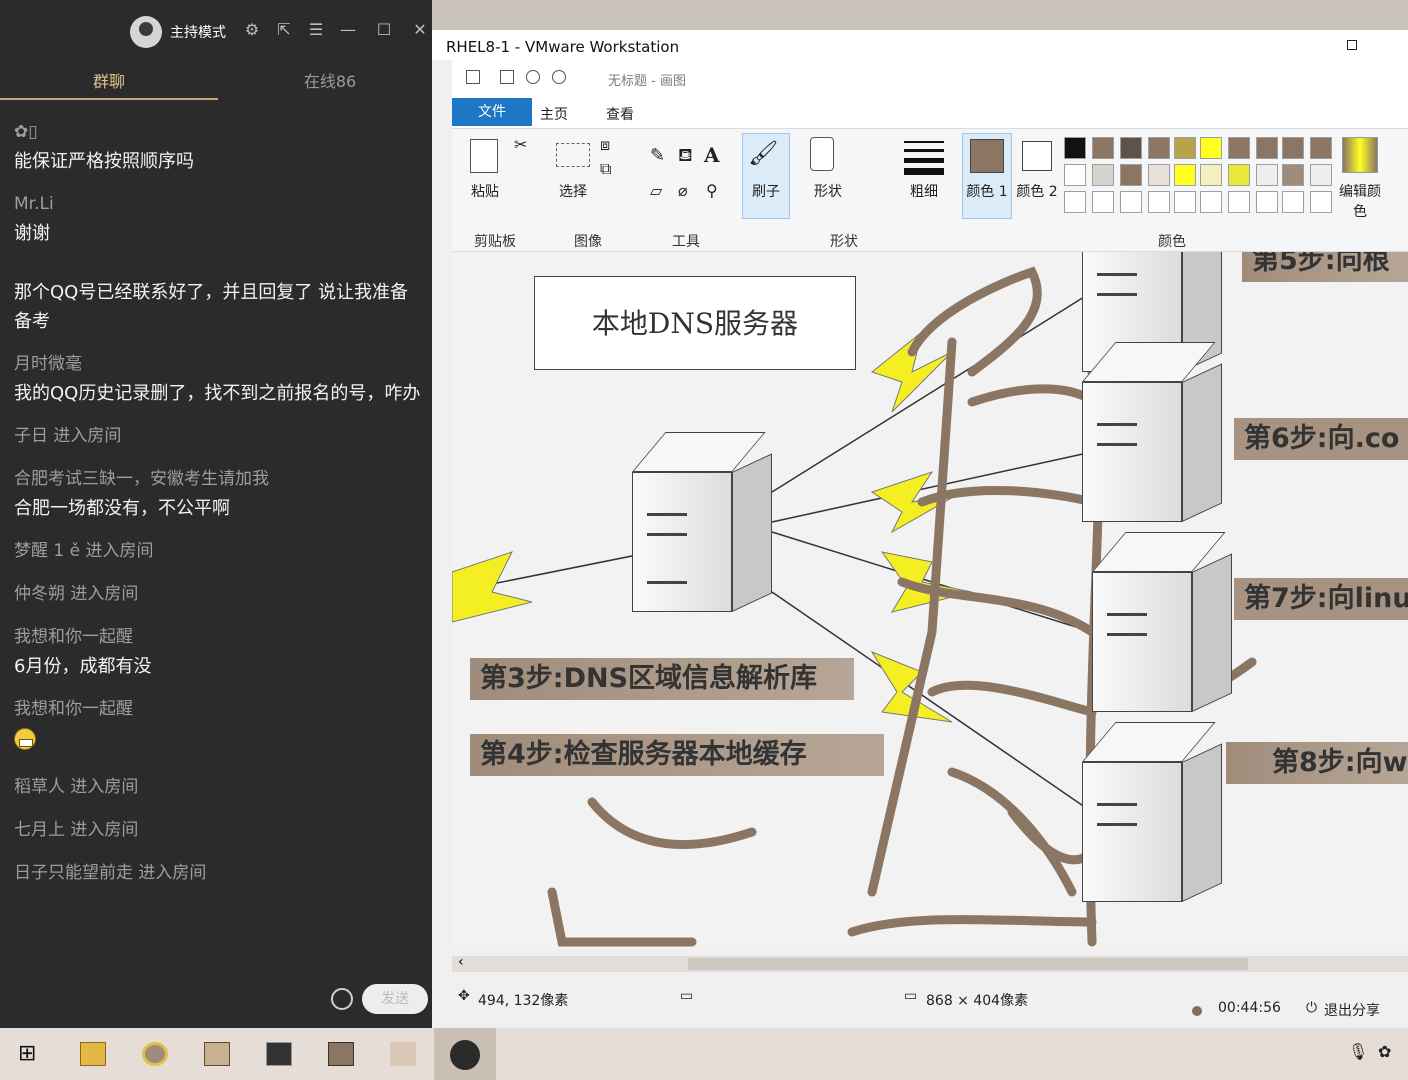 The image size is (1408, 1080). I want to click on ribbon-tabs: 文件 主页 查看, so click(930, 113).